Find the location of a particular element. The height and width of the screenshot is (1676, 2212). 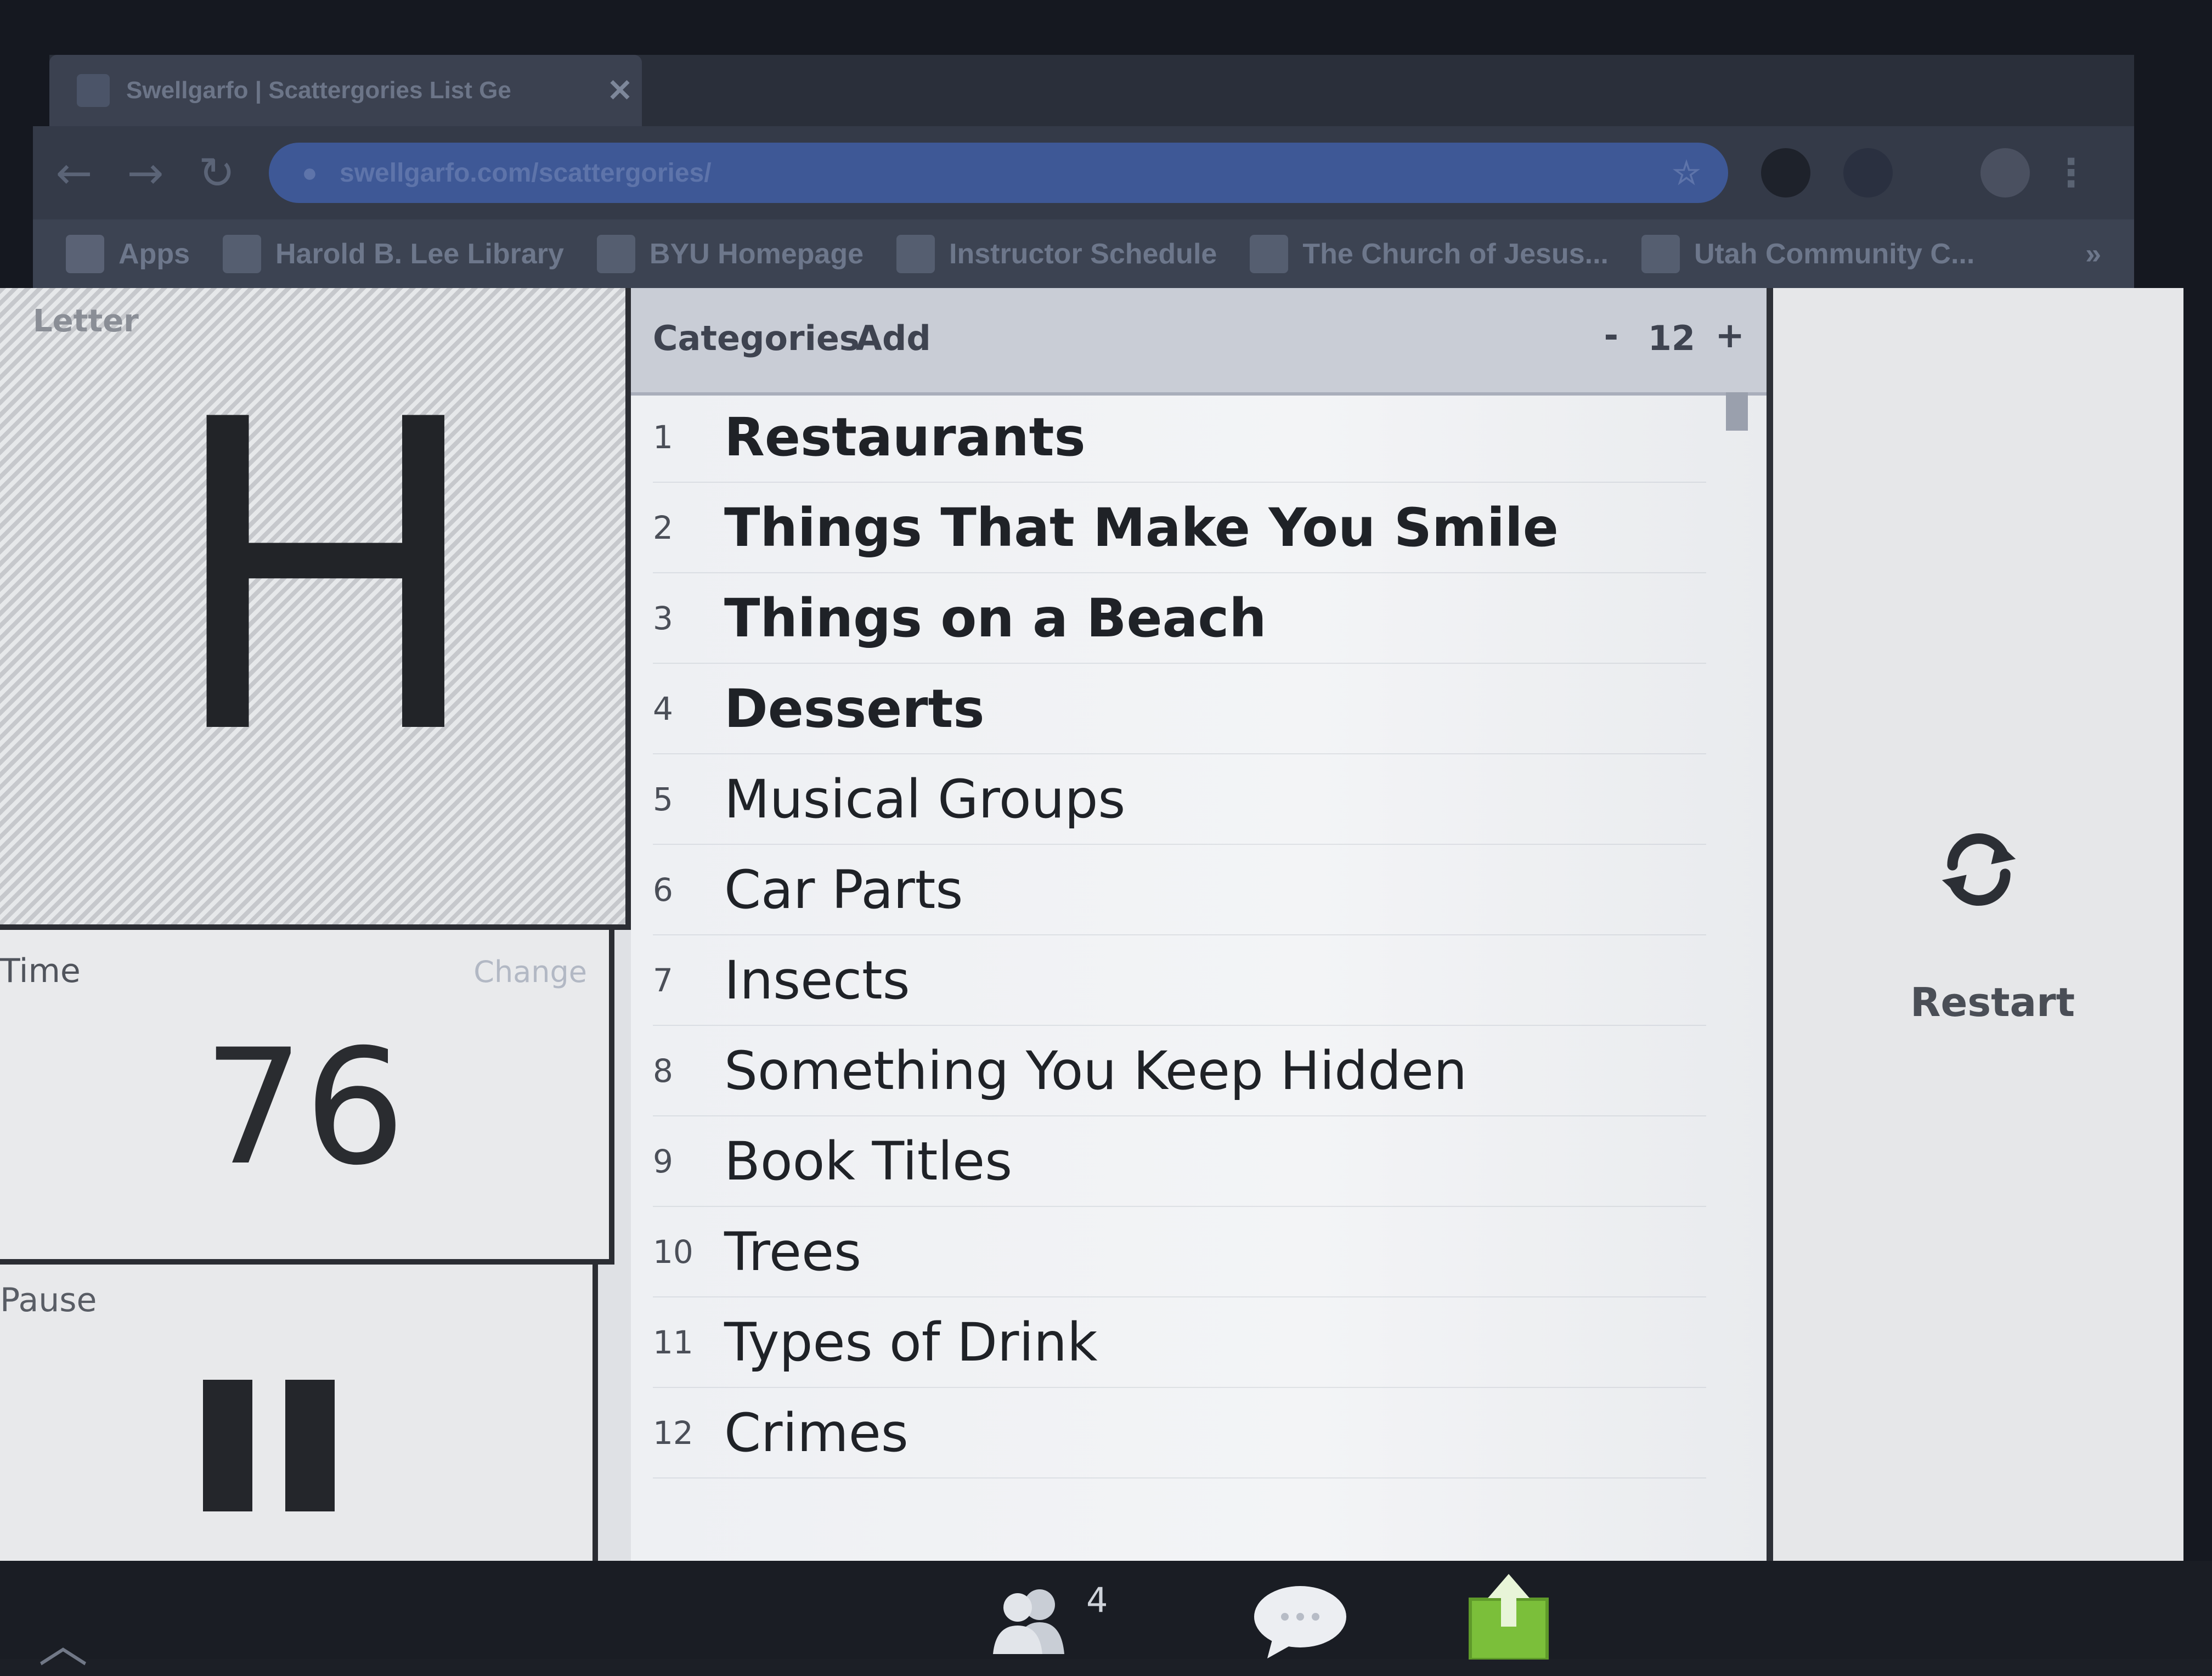

category-name: Desserts is located at coordinates (854, 709).